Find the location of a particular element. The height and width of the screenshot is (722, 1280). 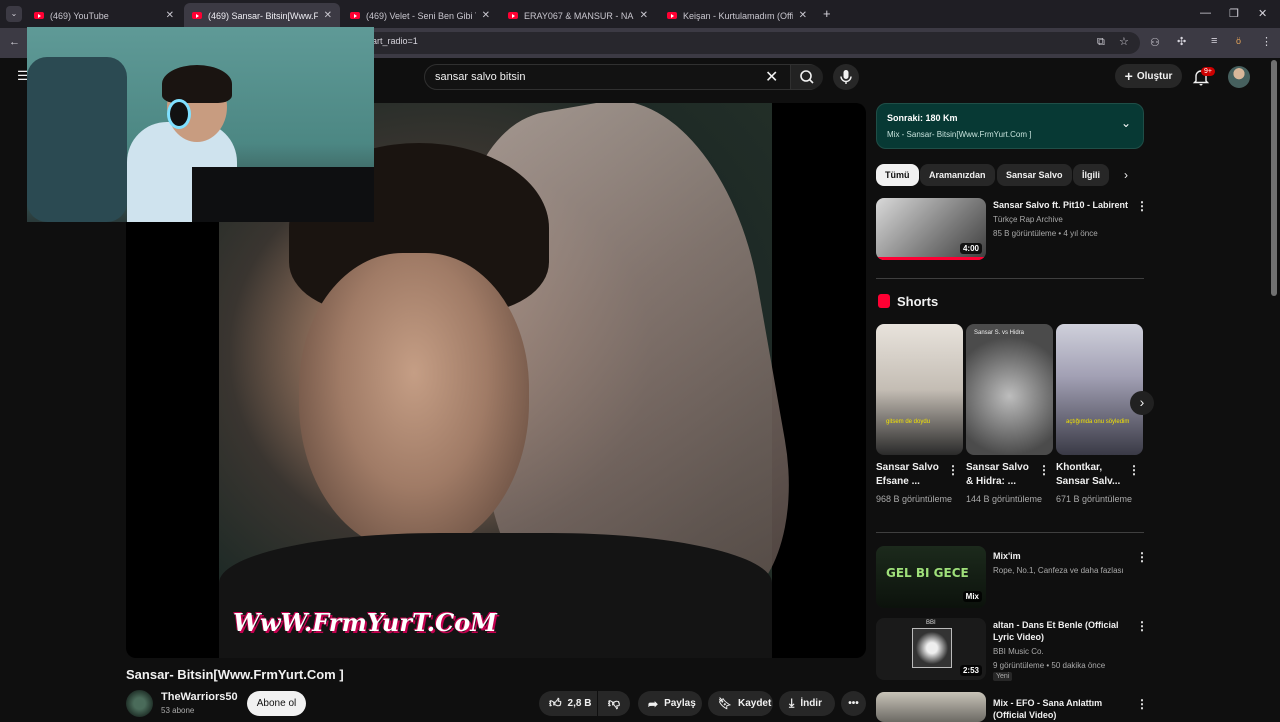

tab-label: Keişan - Kurtulamadım (Official is located at coordinates (738, 15).